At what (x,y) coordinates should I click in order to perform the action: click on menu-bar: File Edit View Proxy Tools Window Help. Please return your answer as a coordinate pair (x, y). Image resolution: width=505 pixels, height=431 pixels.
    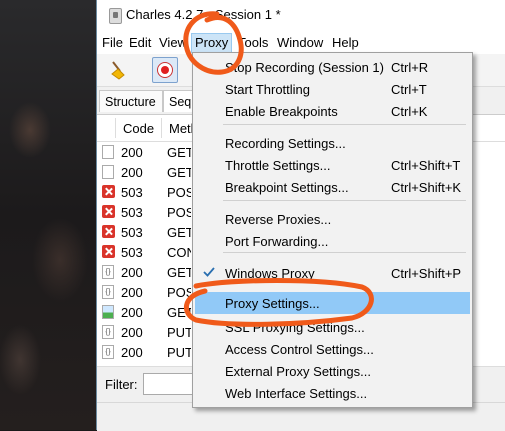
    Looking at the image, I should click on (301, 43).